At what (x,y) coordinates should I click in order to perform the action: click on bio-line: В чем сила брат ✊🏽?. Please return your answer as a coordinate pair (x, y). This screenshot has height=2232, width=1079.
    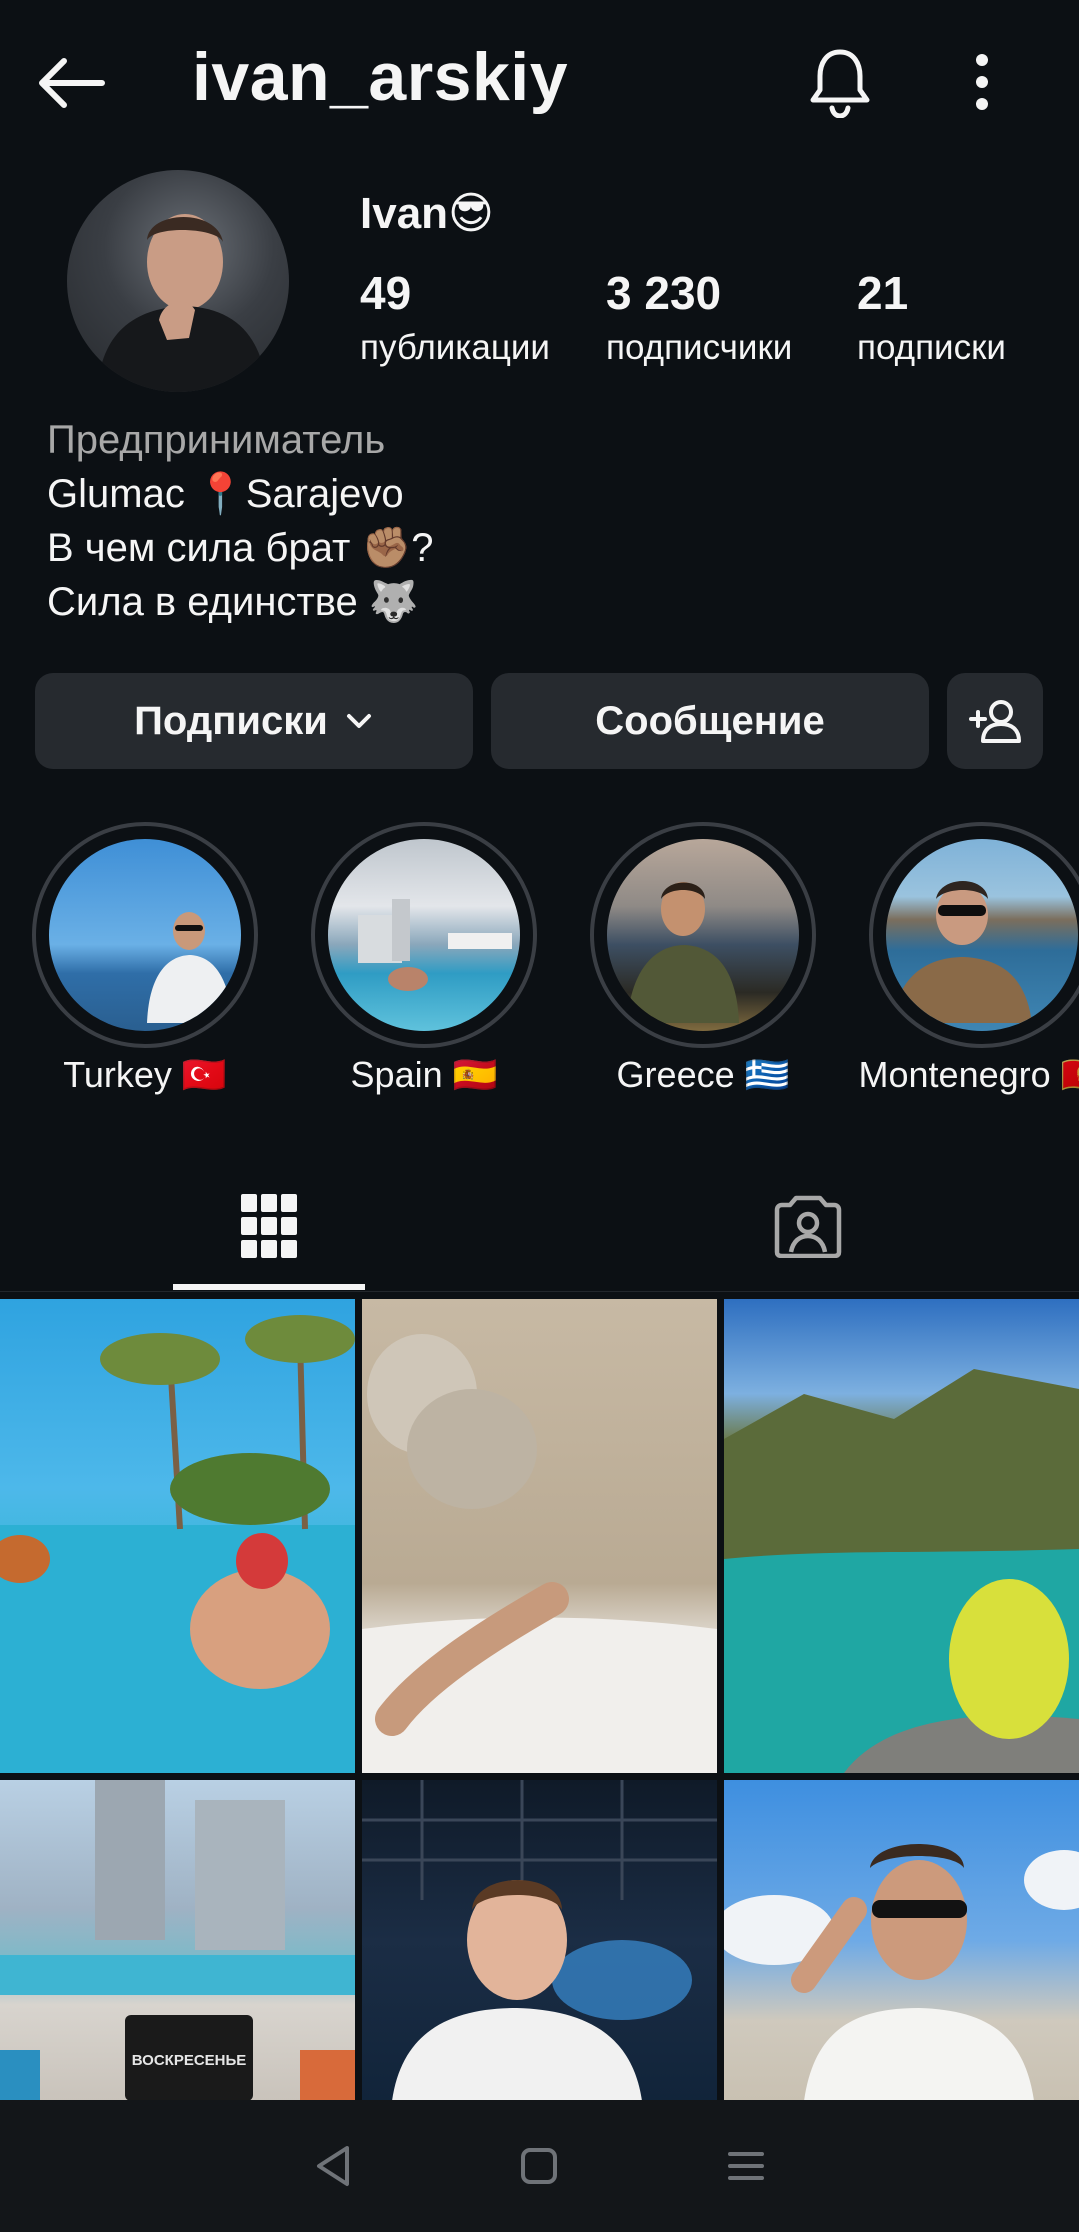
    Looking at the image, I should click on (240, 548).